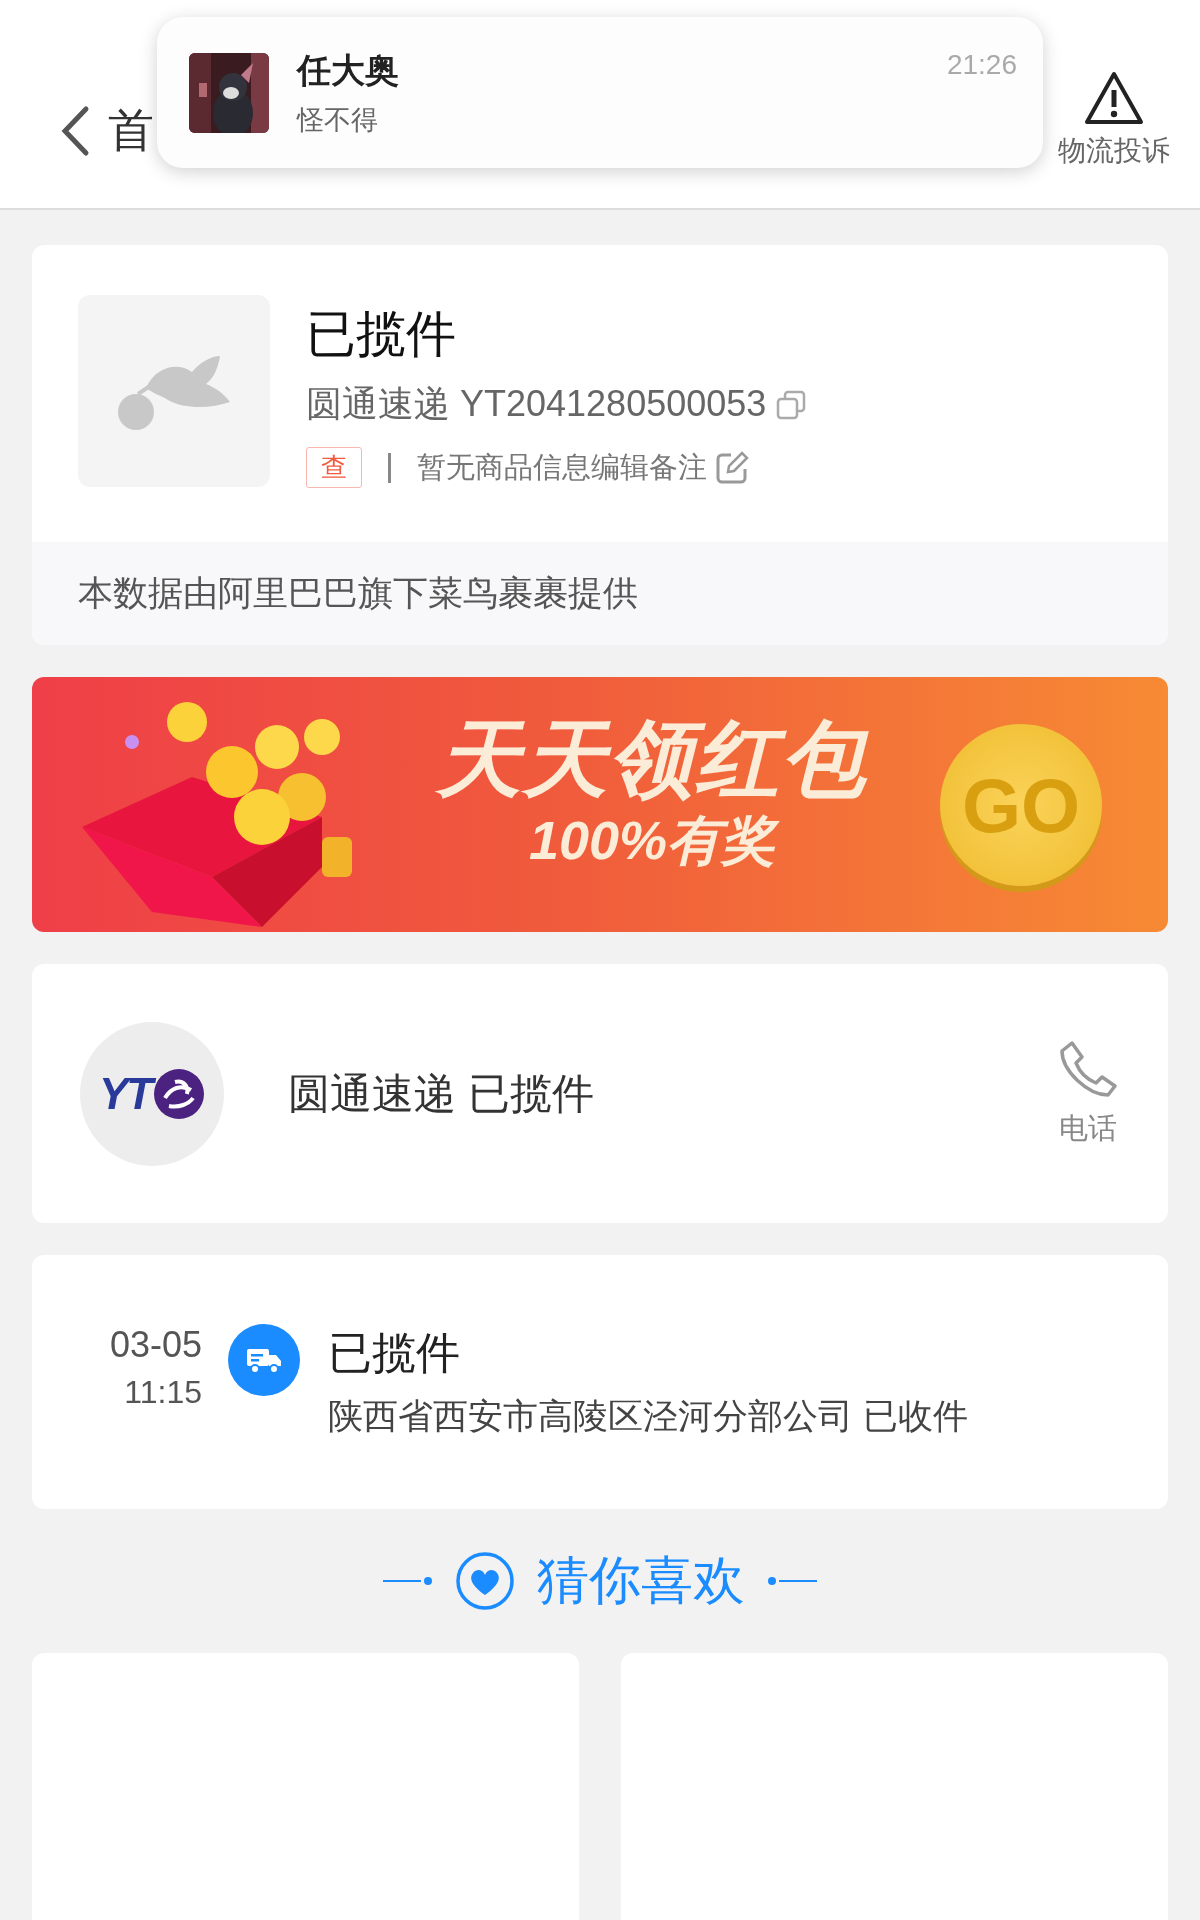  What do you see at coordinates (562, 467) in the screenshot?
I see `note-text: 暂无商品信息编辑备注` at bounding box center [562, 467].